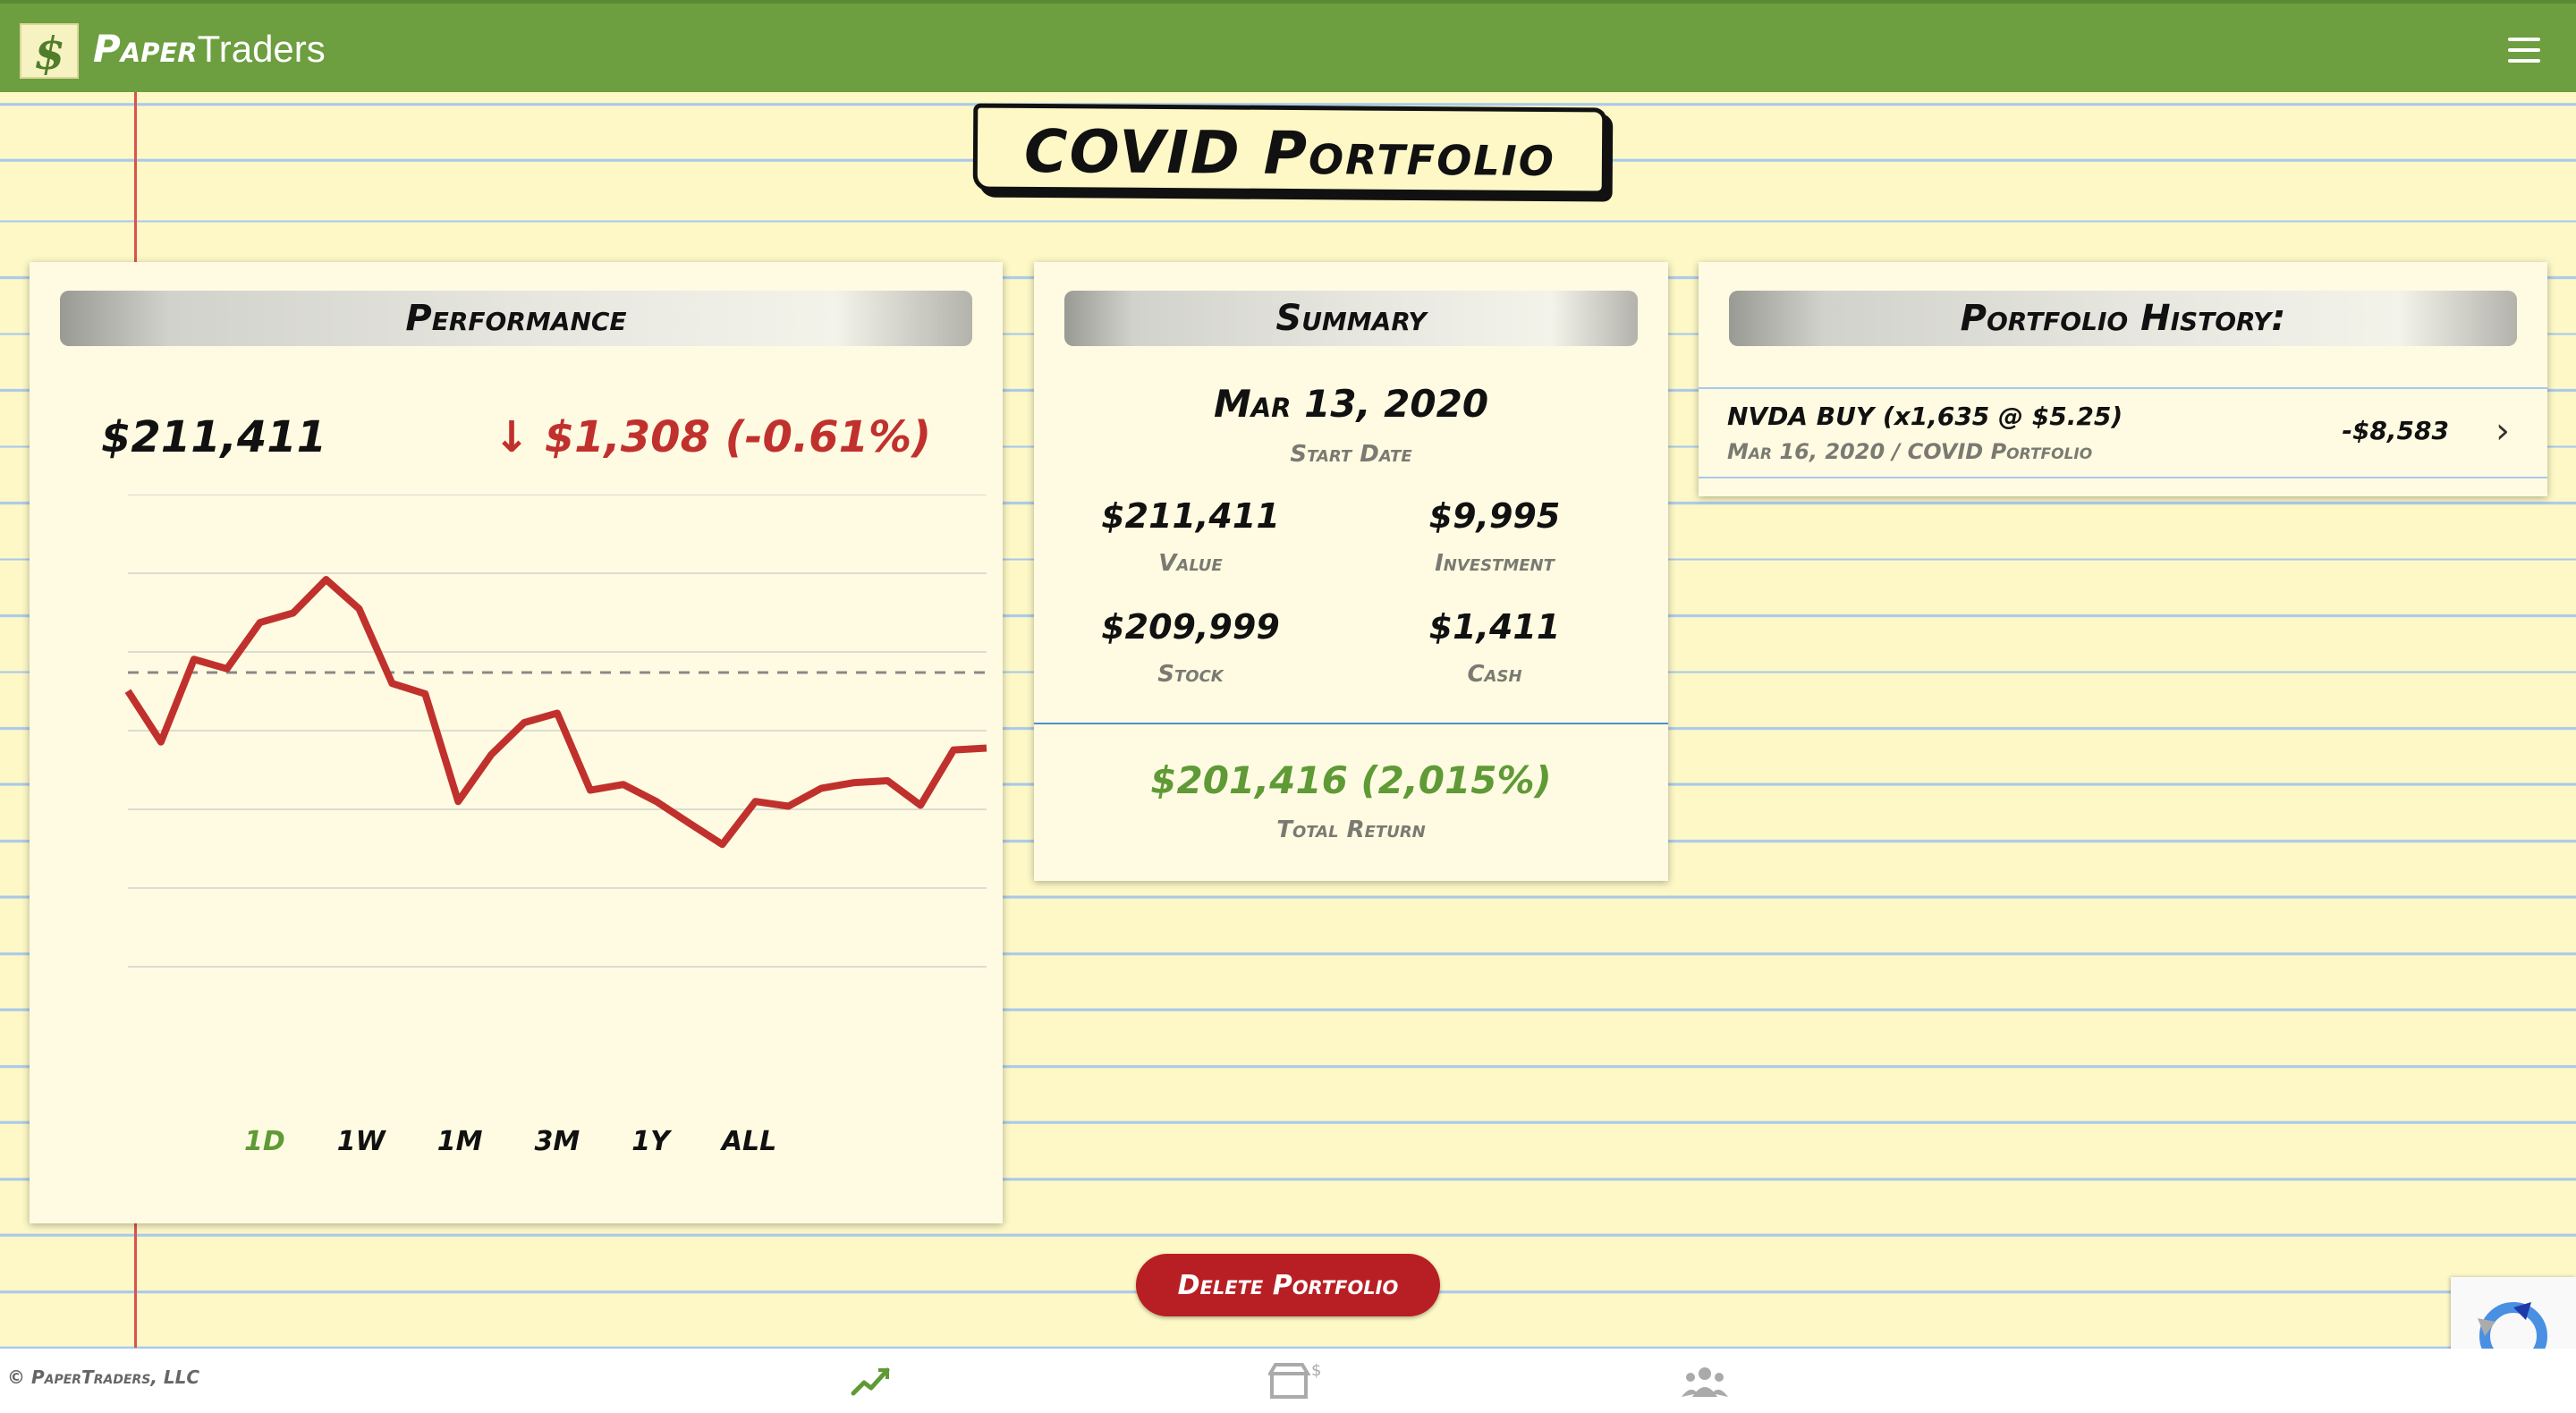 This screenshot has width=2576, height=1413. What do you see at coordinates (2395, 430) in the screenshot?
I see `history-item-amount: -$8,583` at bounding box center [2395, 430].